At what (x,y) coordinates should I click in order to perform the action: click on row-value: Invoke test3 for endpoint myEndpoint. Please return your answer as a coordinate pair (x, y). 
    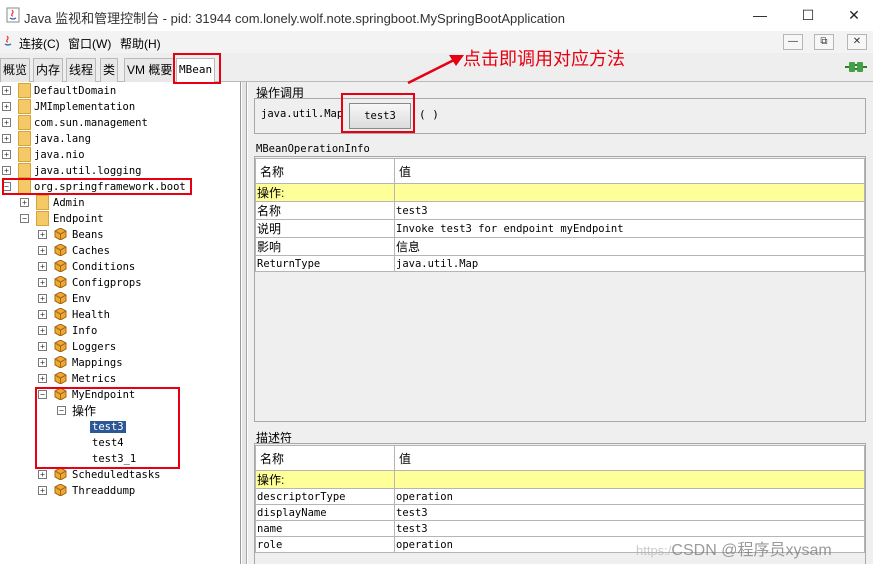
    Looking at the image, I should click on (629, 228).